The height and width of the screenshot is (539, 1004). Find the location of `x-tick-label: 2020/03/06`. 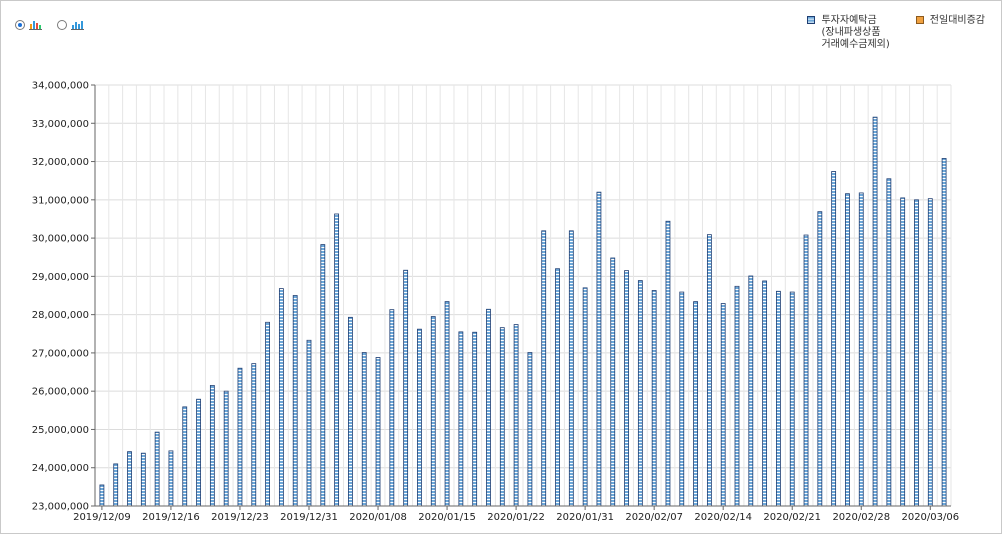

x-tick-label: 2020/03/06 is located at coordinates (930, 517).